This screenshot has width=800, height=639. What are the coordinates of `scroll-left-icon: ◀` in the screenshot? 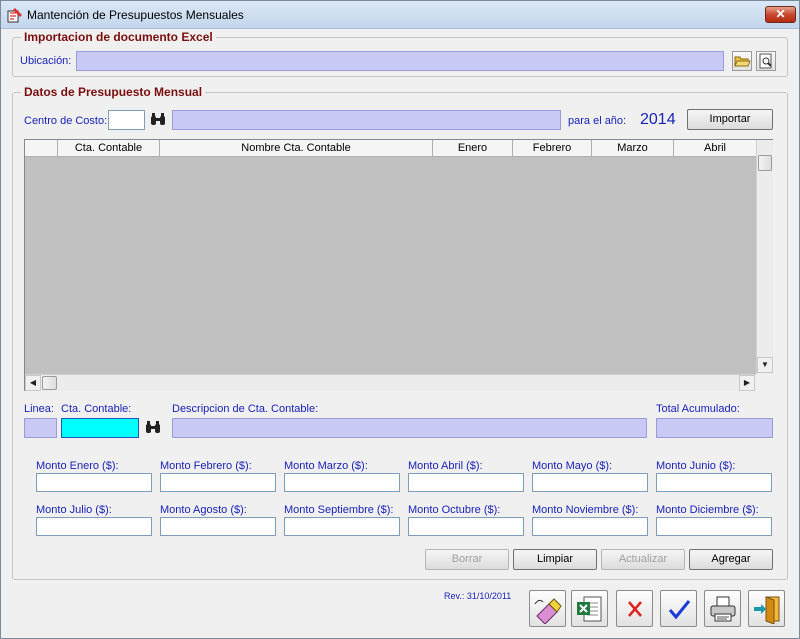 It's located at (33, 383).